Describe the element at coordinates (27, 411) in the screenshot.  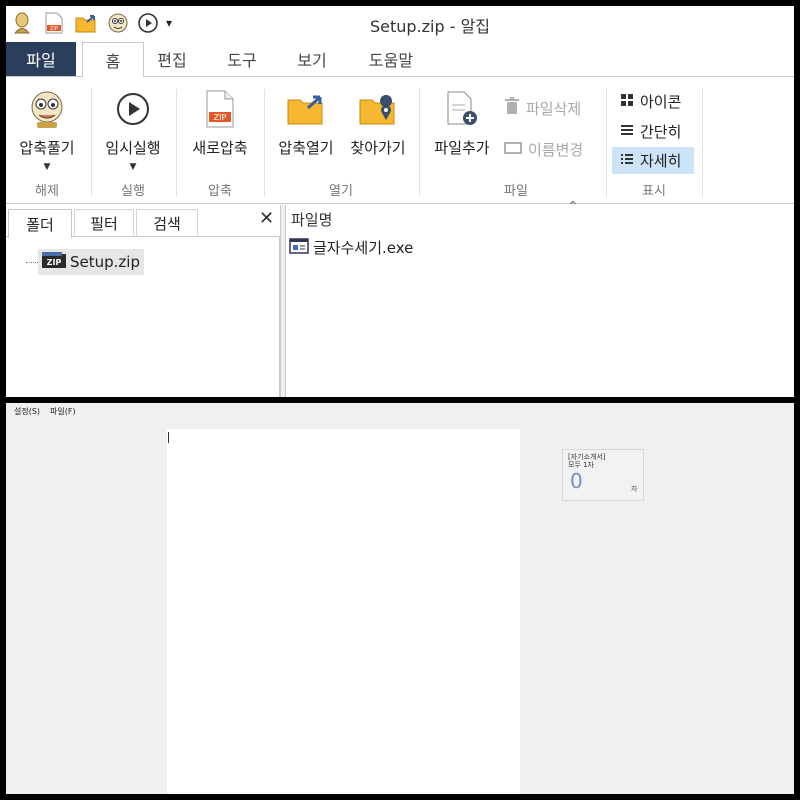
I see `menu-settings: 설정(S)` at that location.